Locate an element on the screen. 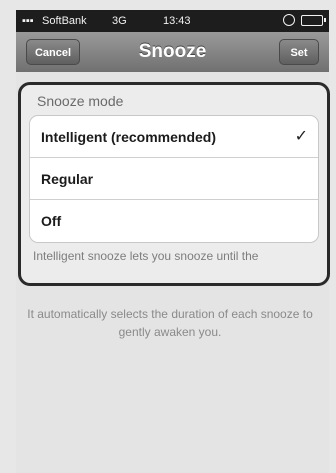 The width and height of the screenshot is (336, 473). carrier-name: SoftBank is located at coordinates (64, 21).